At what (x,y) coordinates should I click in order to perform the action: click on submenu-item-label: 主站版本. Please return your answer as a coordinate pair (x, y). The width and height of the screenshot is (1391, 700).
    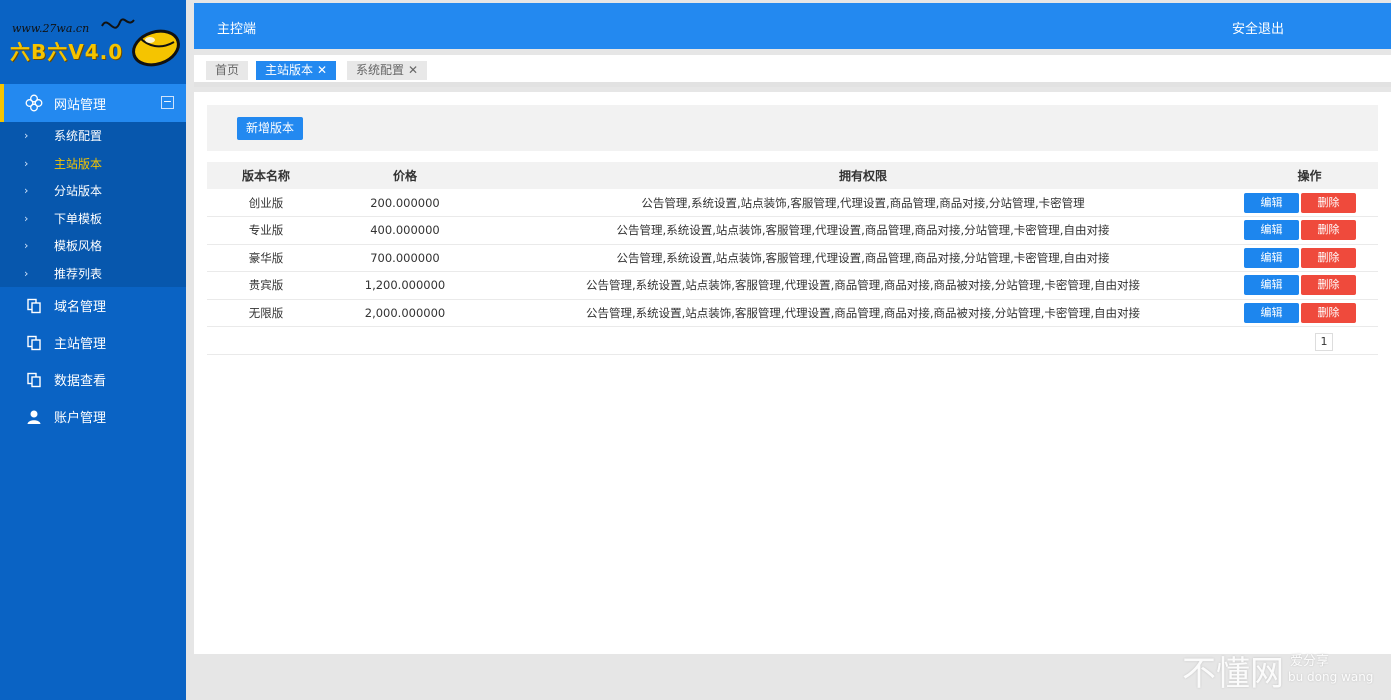
    Looking at the image, I should click on (78, 163).